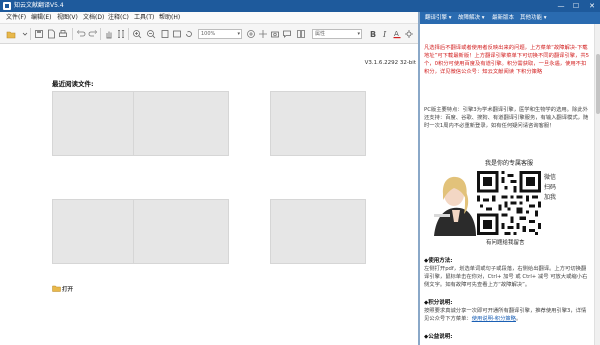 The image size is (600, 345). I want to click on close-button: ✕, so click(592, 6).